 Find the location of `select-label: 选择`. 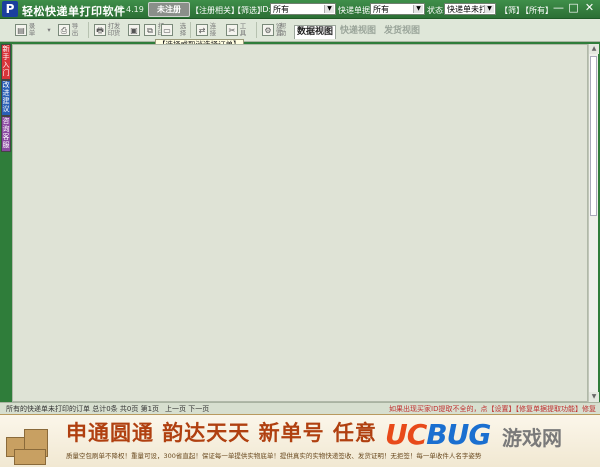

select-label: 选择 is located at coordinates (183, 29).